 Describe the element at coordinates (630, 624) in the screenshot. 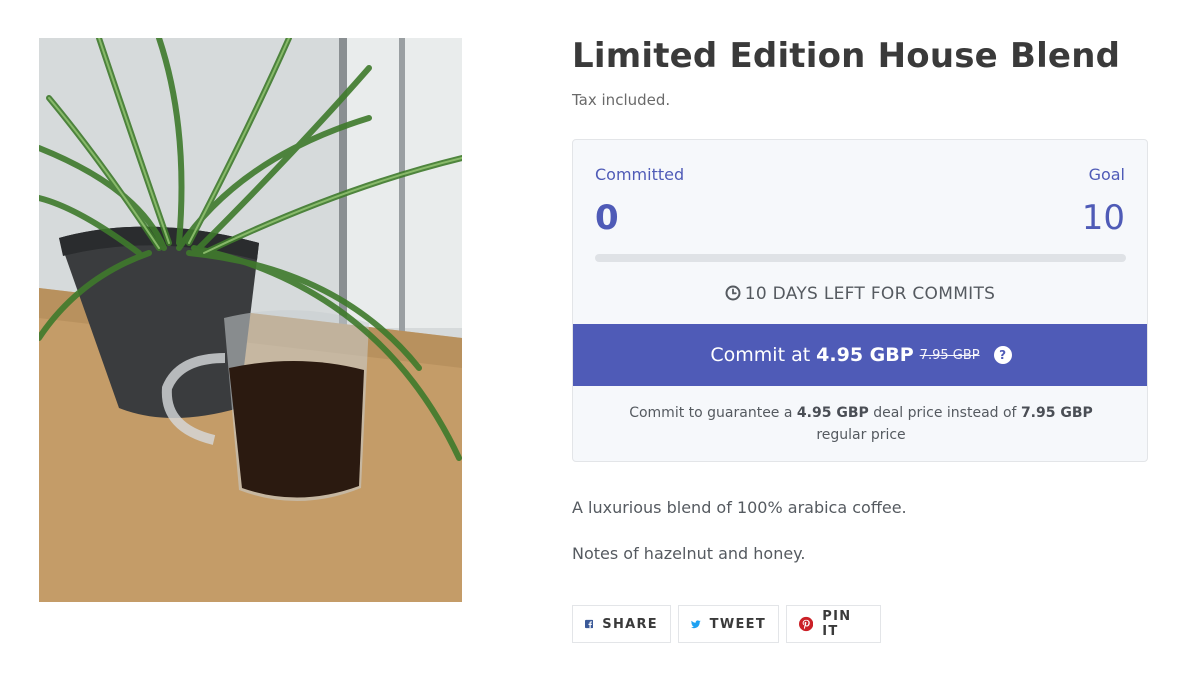

I see `share-facebook-label: SHARE` at that location.